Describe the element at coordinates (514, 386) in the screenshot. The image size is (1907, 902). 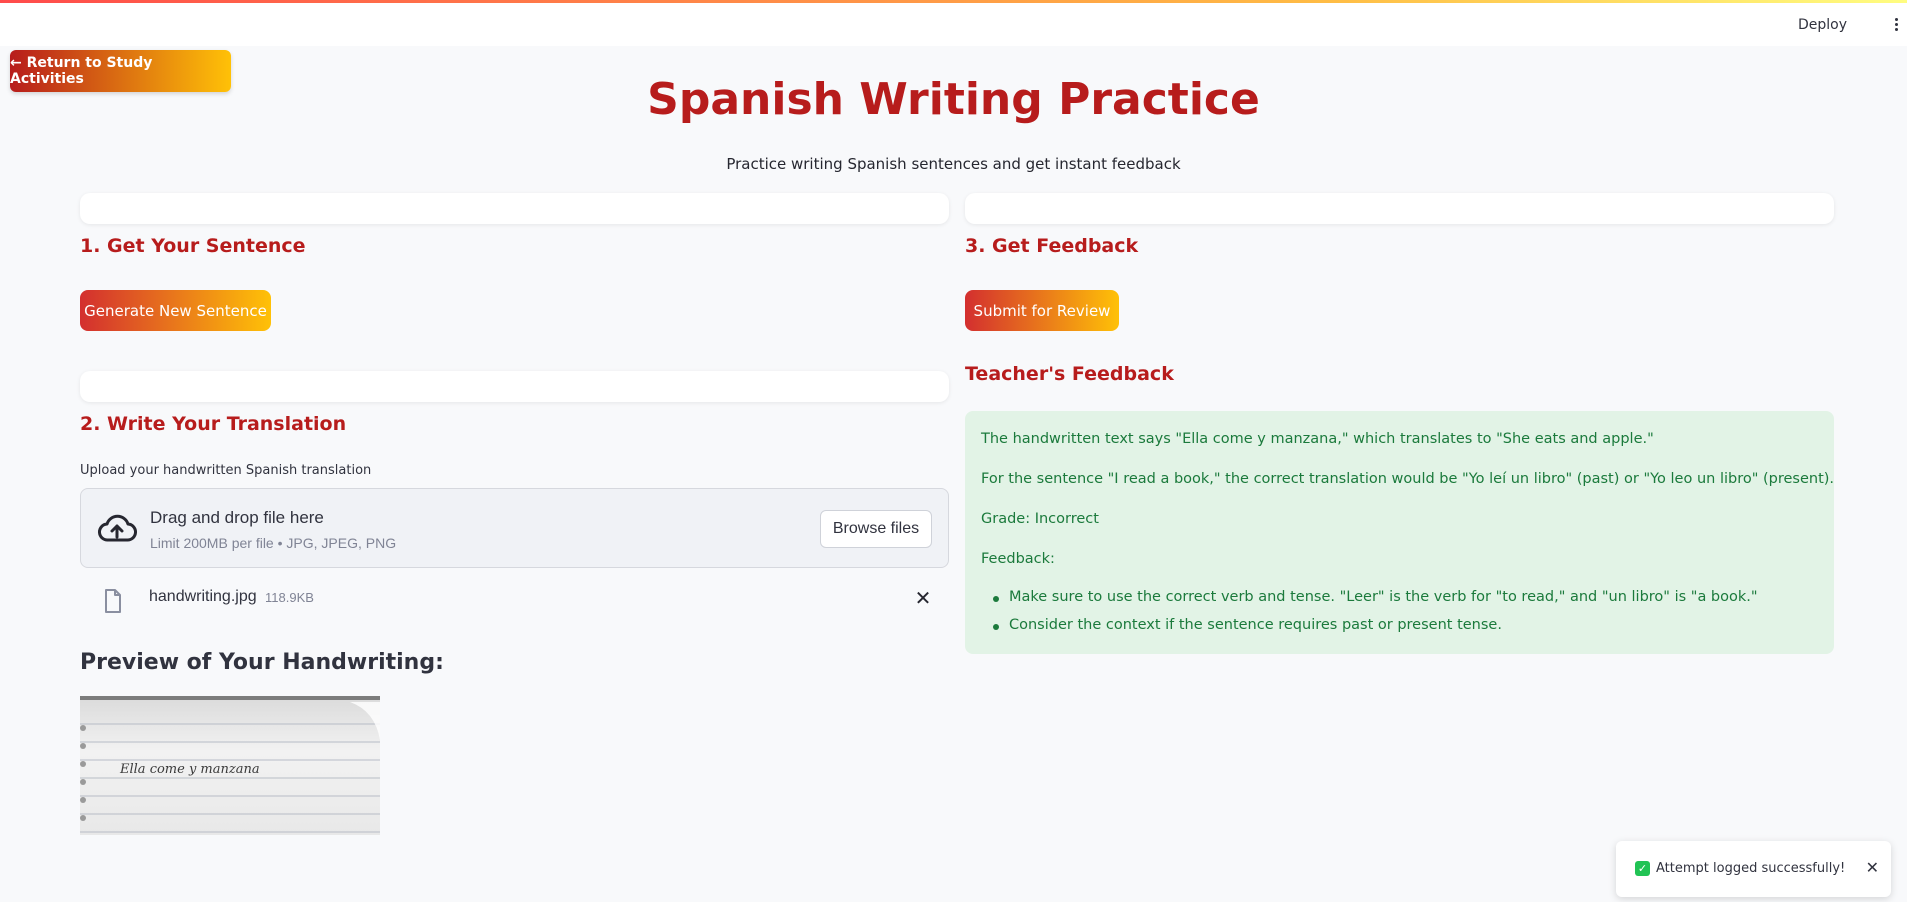
I see `section-card-write-translation` at that location.